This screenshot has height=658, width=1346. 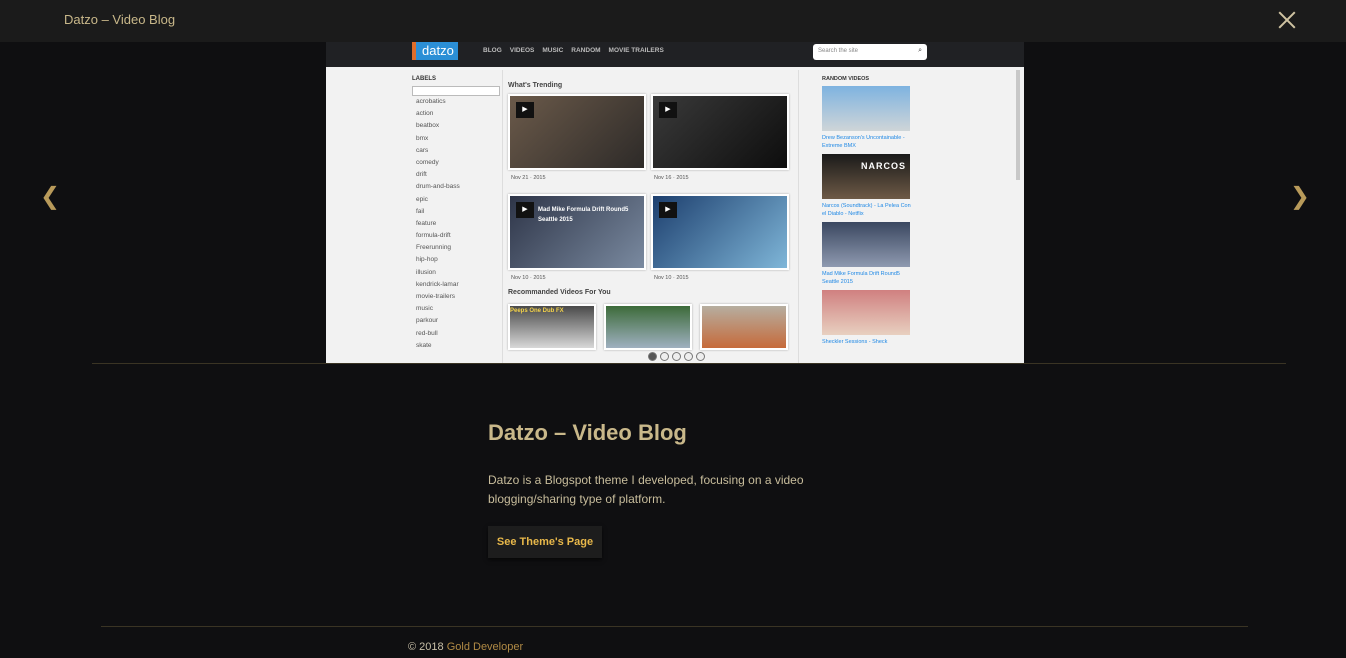 What do you see at coordinates (424, 345) in the screenshot?
I see `label-item: skate` at bounding box center [424, 345].